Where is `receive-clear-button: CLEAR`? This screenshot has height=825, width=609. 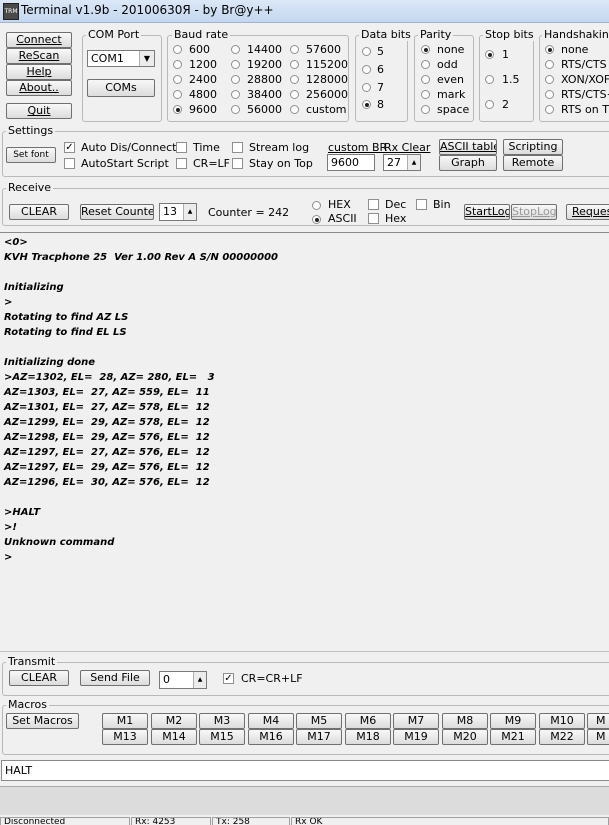 receive-clear-button: CLEAR is located at coordinates (39, 212).